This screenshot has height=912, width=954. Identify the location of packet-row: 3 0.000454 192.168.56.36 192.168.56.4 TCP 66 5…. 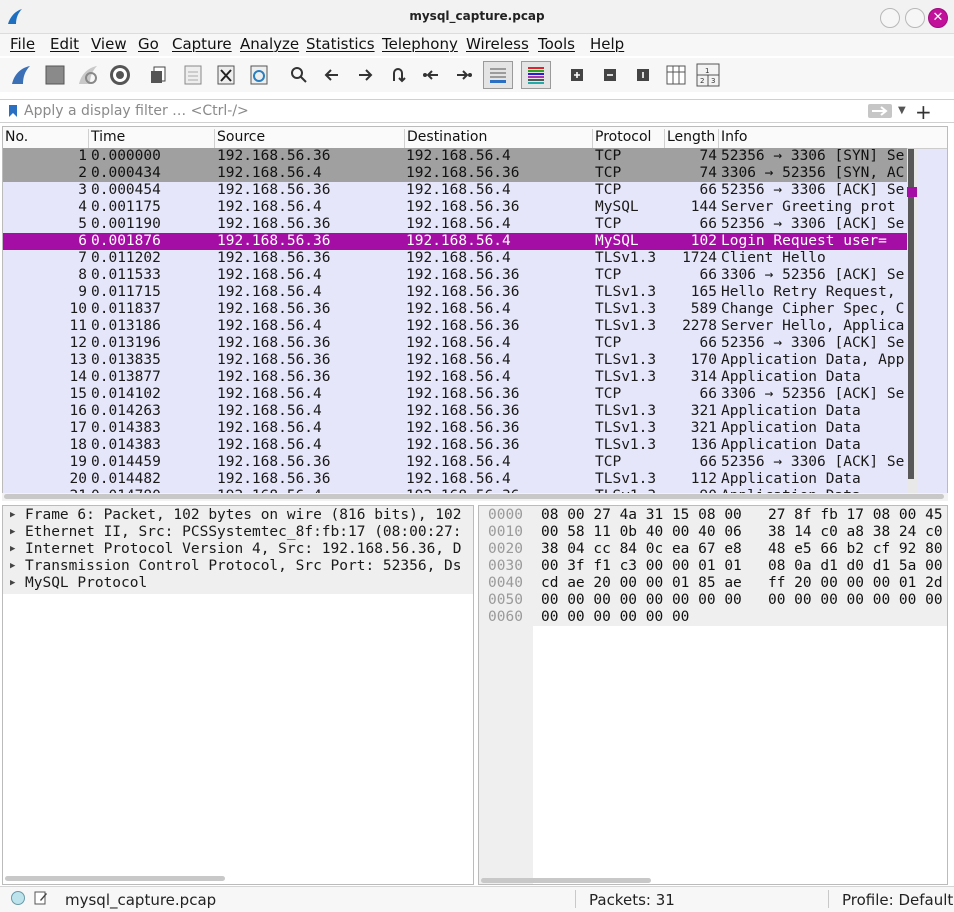
(455, 190).